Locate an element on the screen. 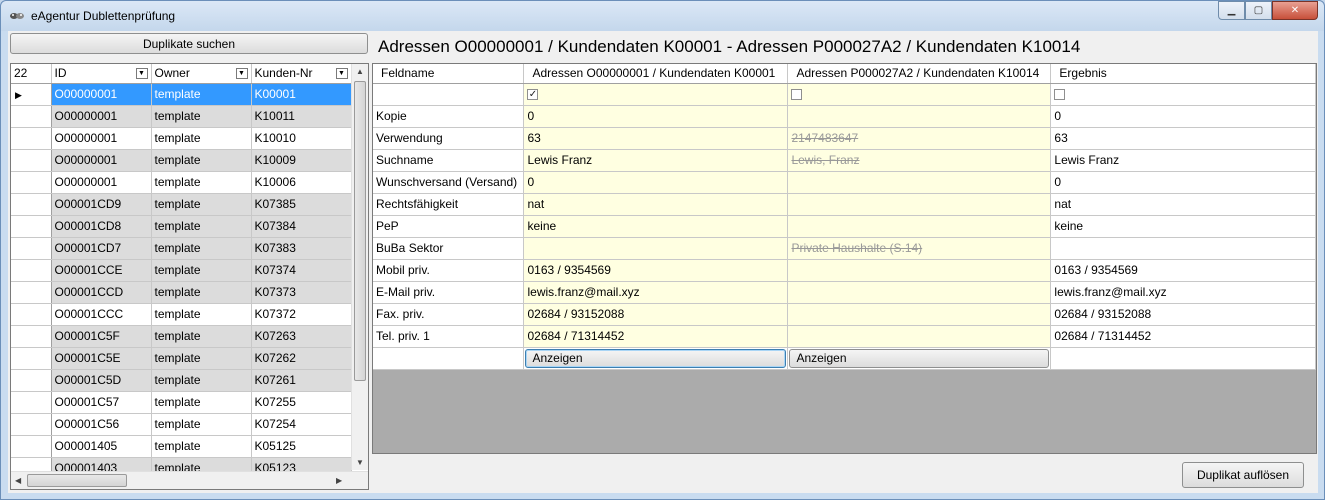  minimize-button: ▁ is located at coordinates (1231, 10).